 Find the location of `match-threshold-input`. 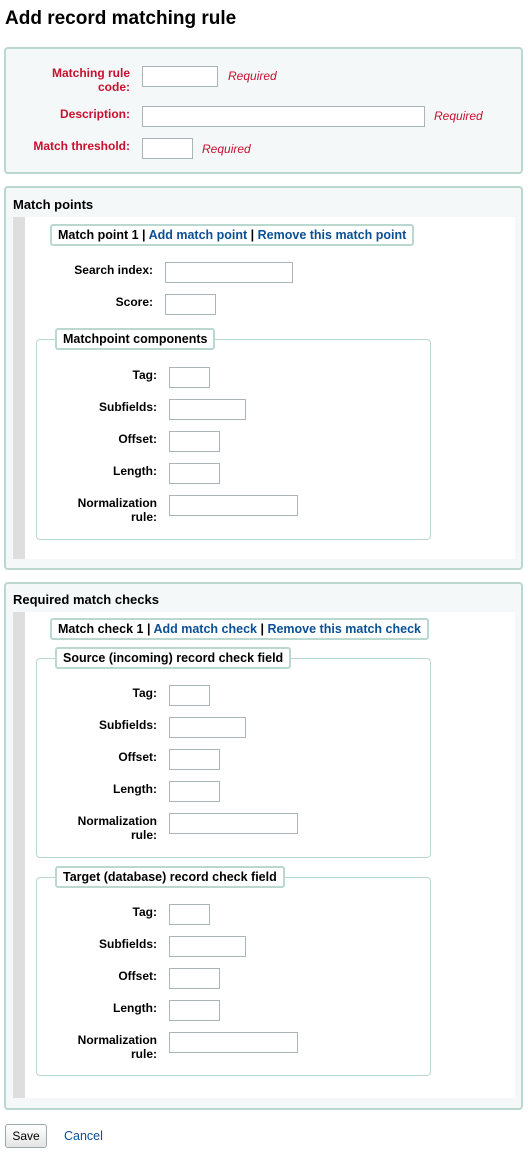

match-threshold-input is located at coordinates (167, 148).